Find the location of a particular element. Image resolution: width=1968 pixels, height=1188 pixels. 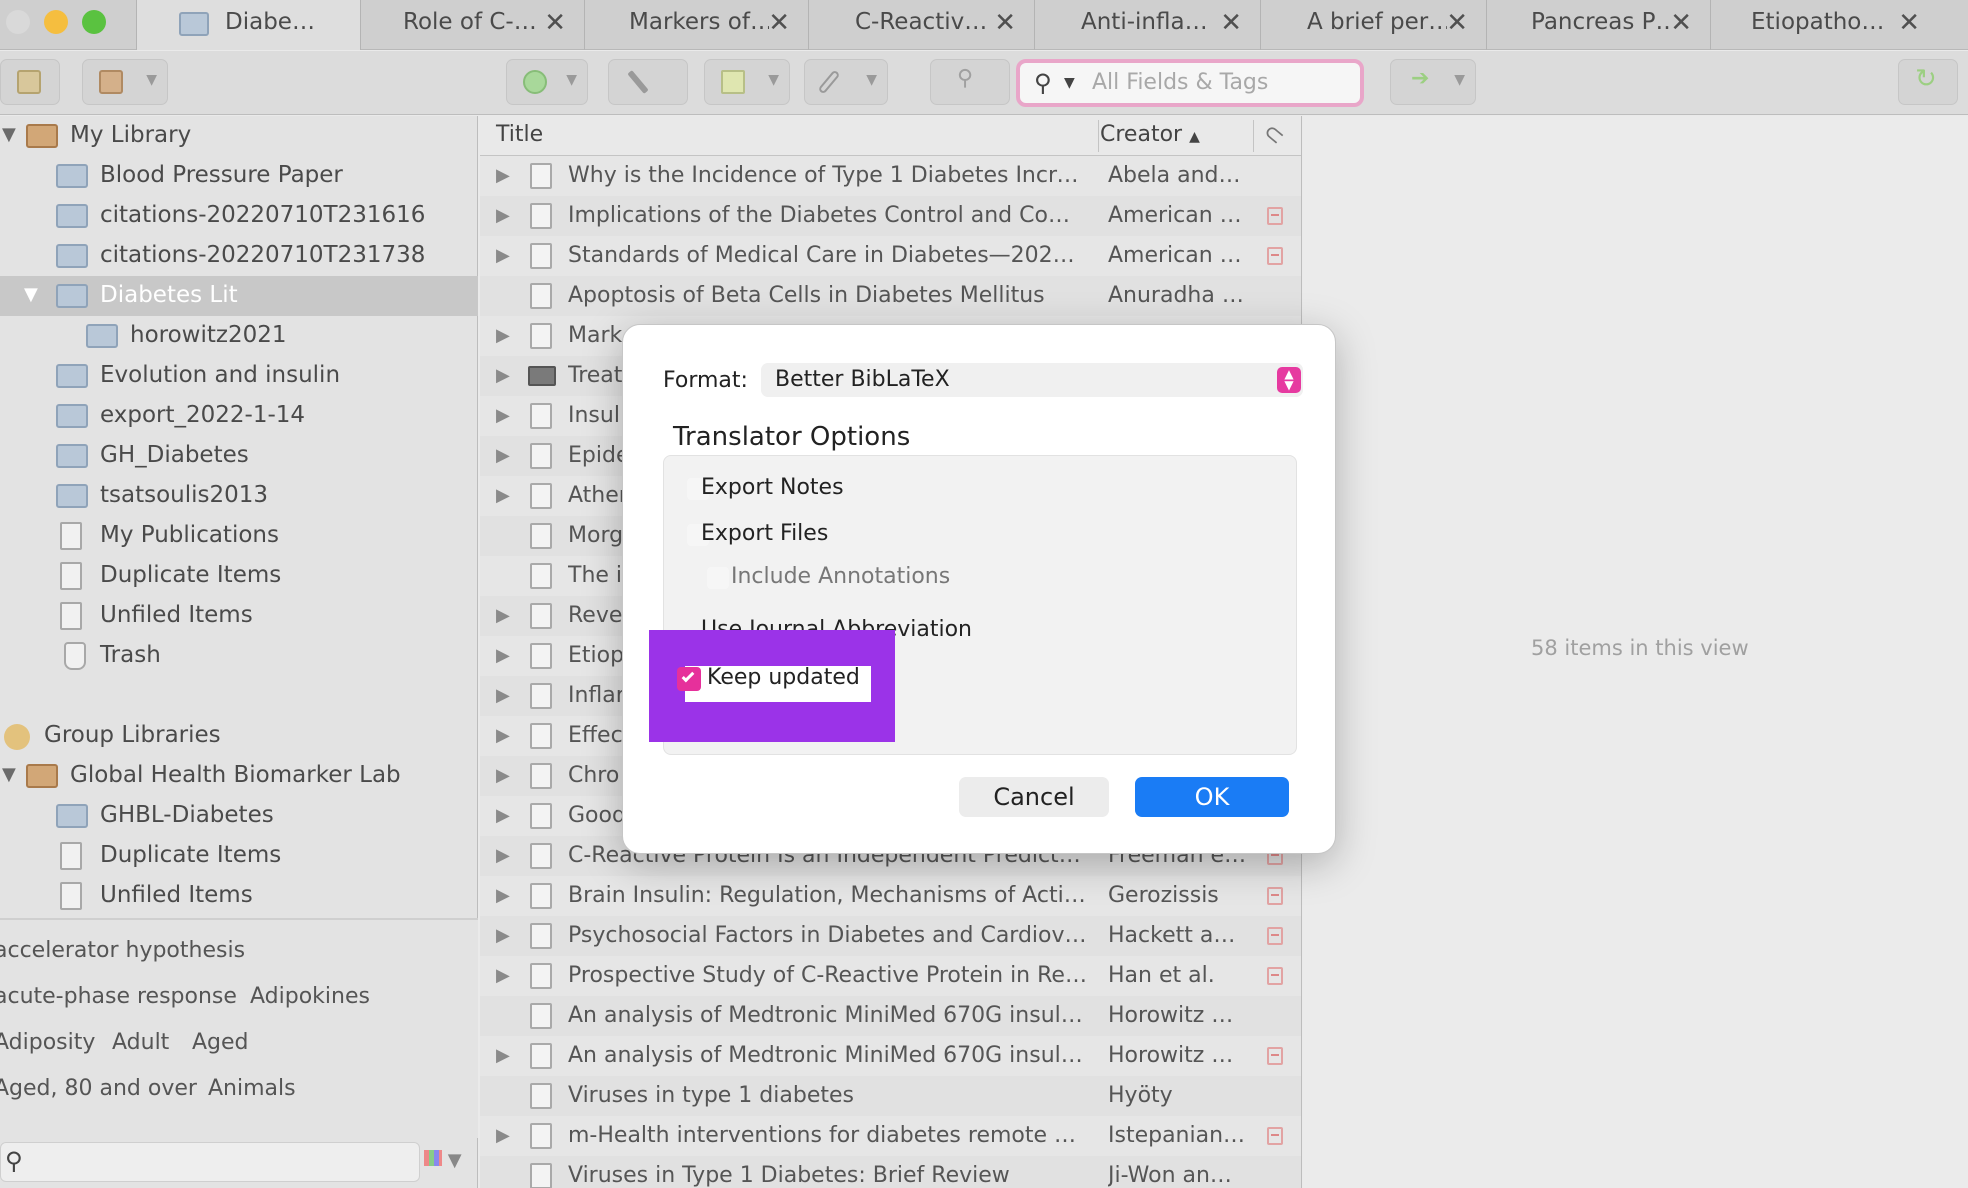

sidebar-item-duplicate-items: Duplicate Items is located at coordinates (239, 576).